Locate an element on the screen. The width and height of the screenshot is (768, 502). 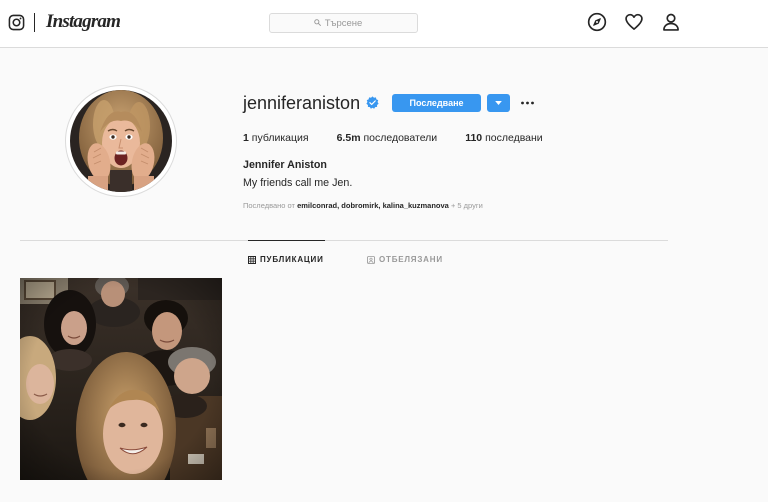
tab-tagged: ОТБЕЛЯЗАНИ is located at coordinates (405, 259).